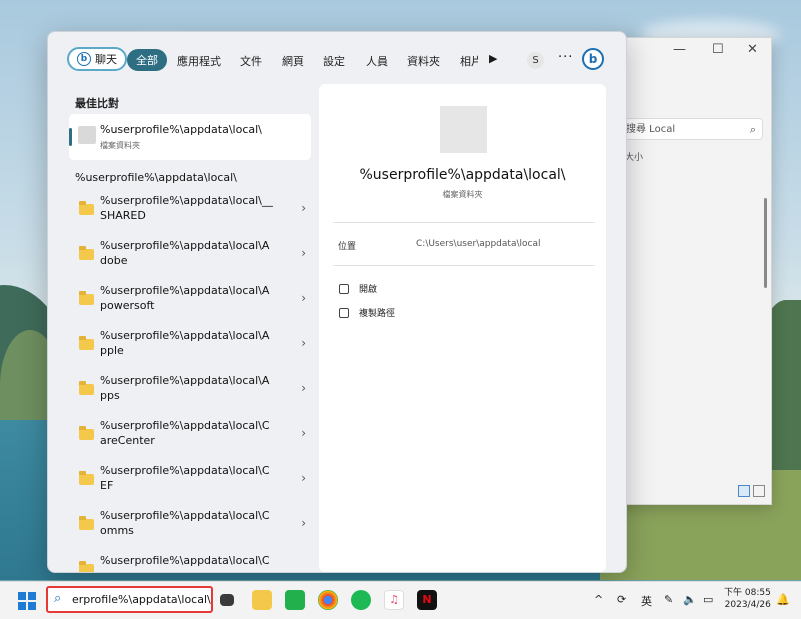 The width and height of the screenshot is (801, 619). I want to click on best-match-heading: 最佳比對, so click(97, 103).